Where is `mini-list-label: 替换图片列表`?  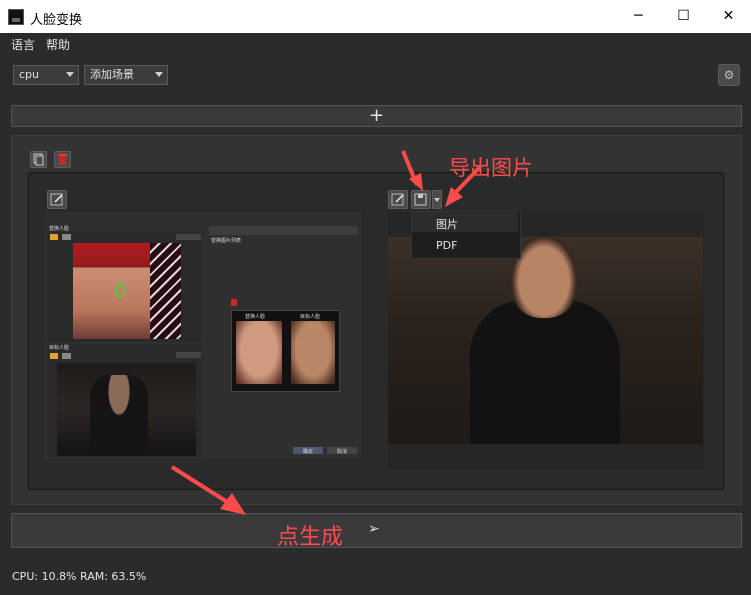 mini-list-label: 替换图片列表 is located at coordinates (226, 241).